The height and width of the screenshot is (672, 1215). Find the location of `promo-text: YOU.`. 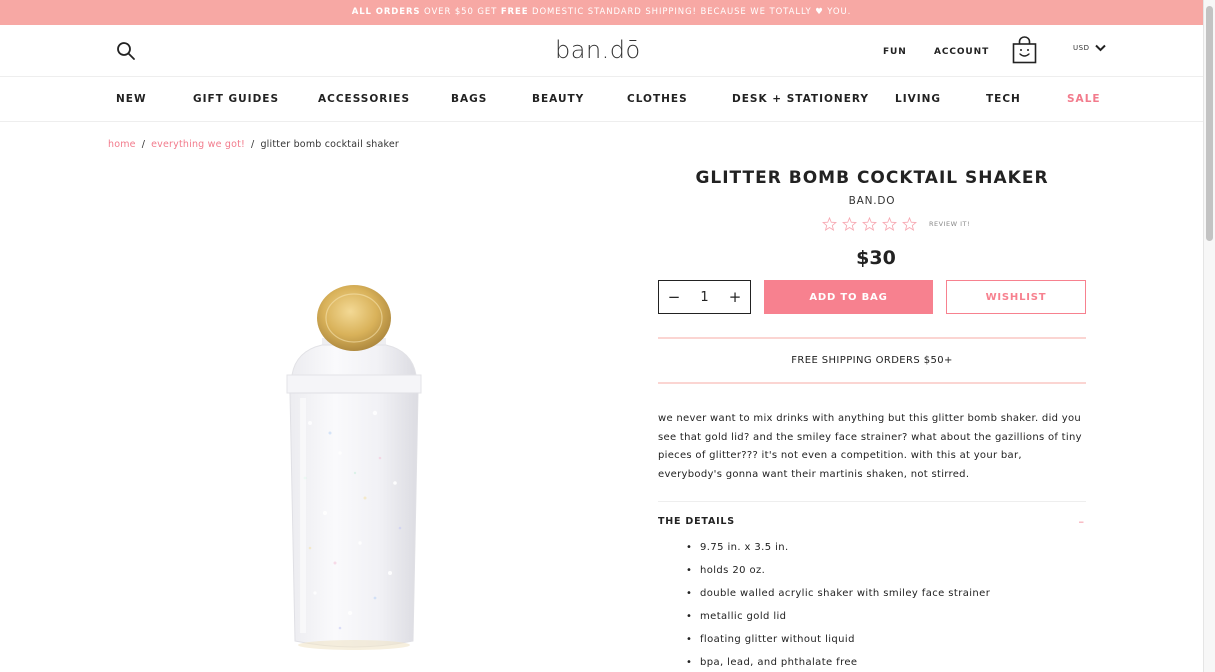

promo-text: YOU. is located at coordinates (837, 12).